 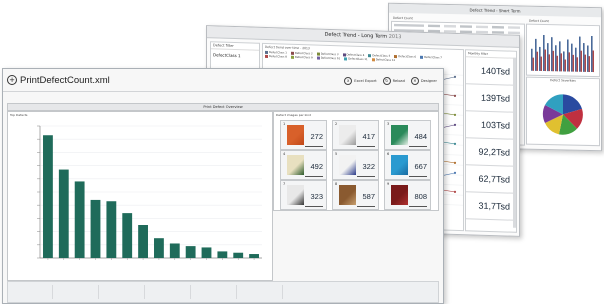 I want to click on defect-tile: 9 808, so click(x=407, y=195).